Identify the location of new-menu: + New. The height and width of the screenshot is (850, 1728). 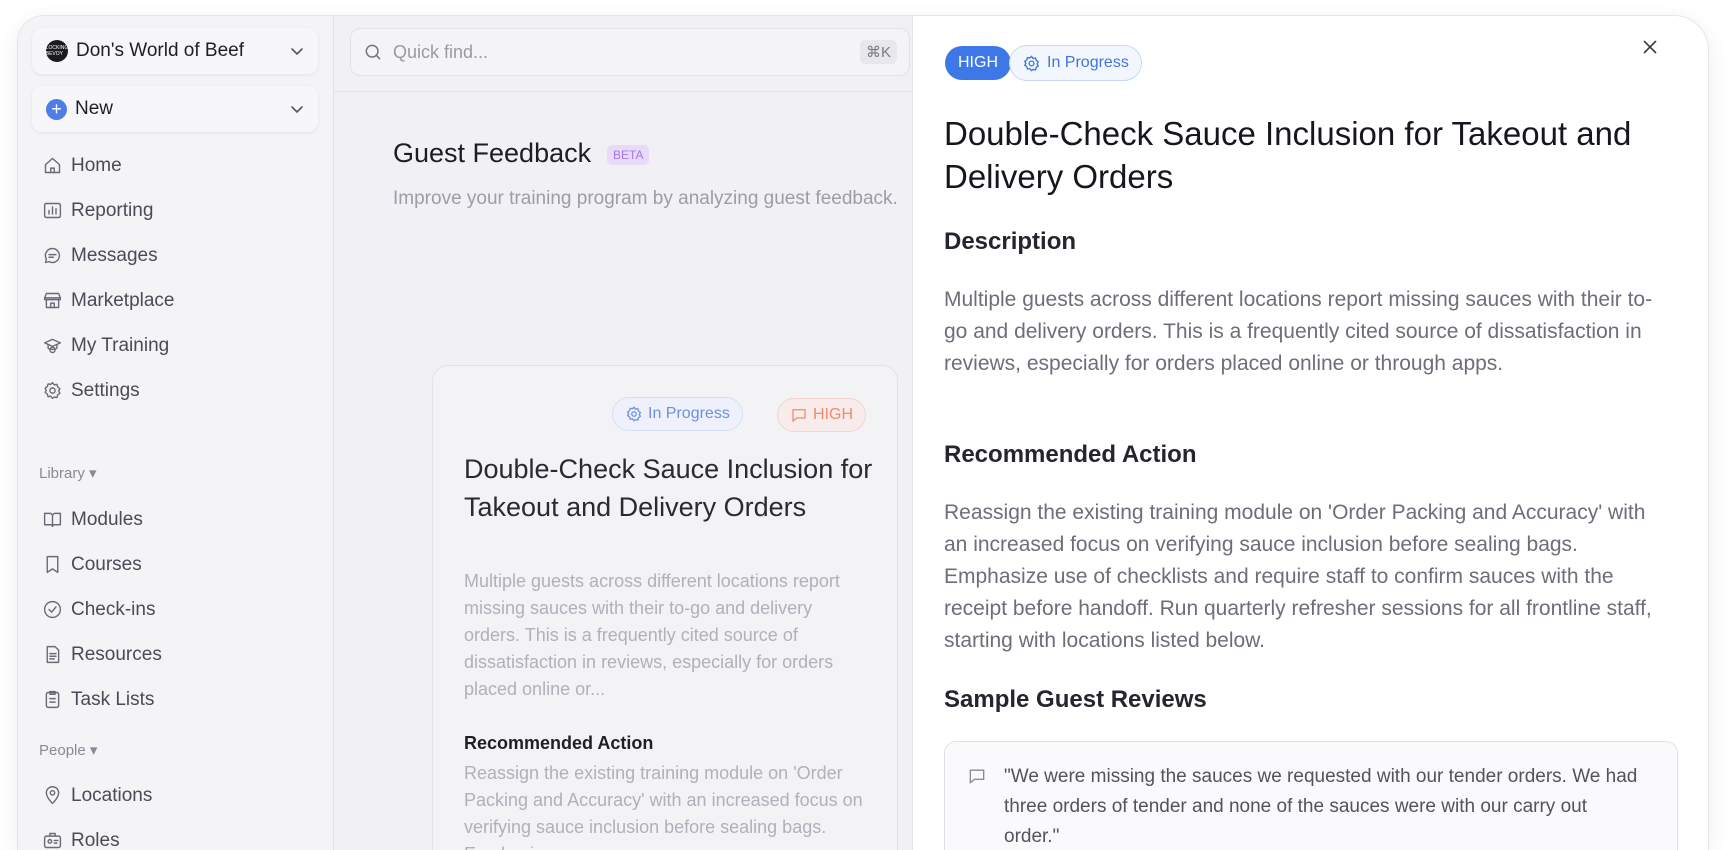
(175, 109).